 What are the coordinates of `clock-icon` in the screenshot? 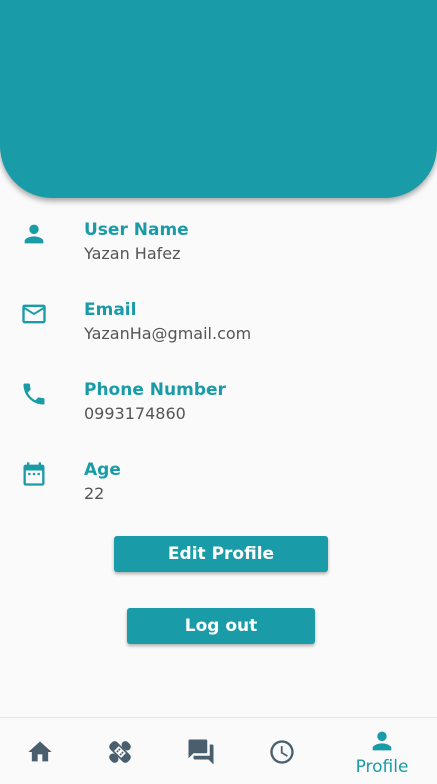 It's located at (282, 751).